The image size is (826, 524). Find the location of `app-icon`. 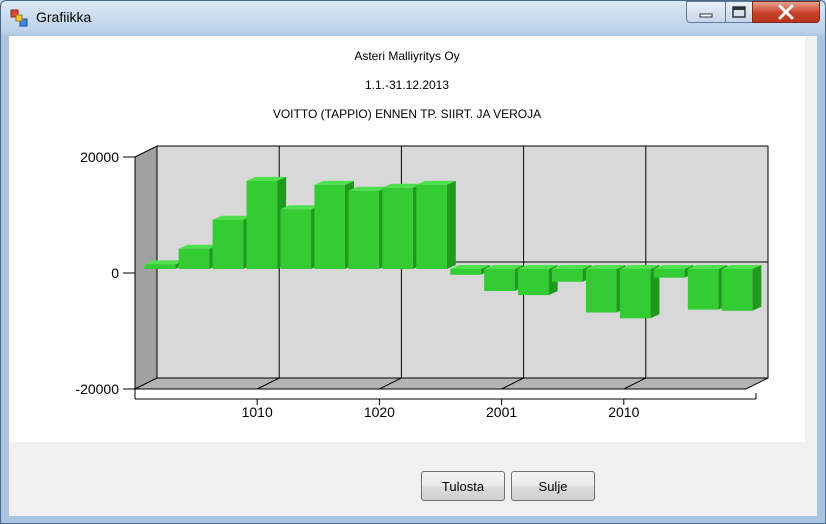

app-icon is located at coordinates (19, 18).